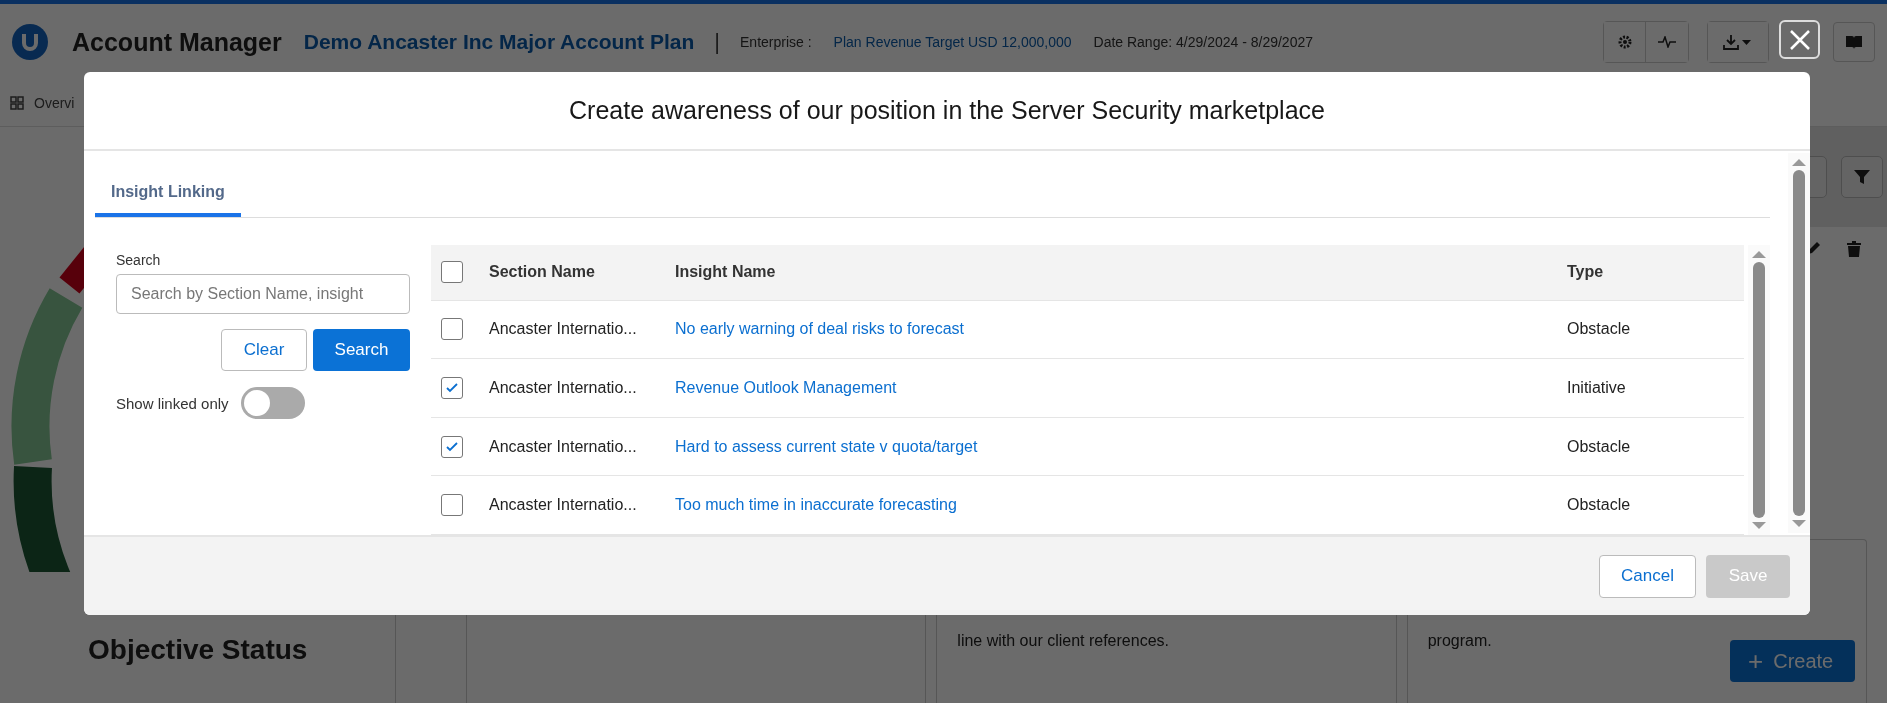 Image resolution: width=1887 pixels, height=703 pixels. Describe the element at coordinates (139, 260) in the screenshot. I see `search-label: Search` at that location.